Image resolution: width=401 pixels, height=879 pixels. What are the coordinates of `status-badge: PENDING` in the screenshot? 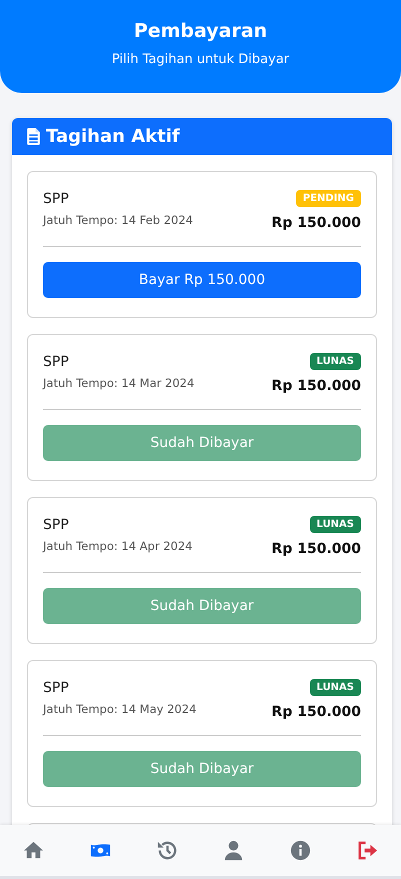 It's located at (328, 198).